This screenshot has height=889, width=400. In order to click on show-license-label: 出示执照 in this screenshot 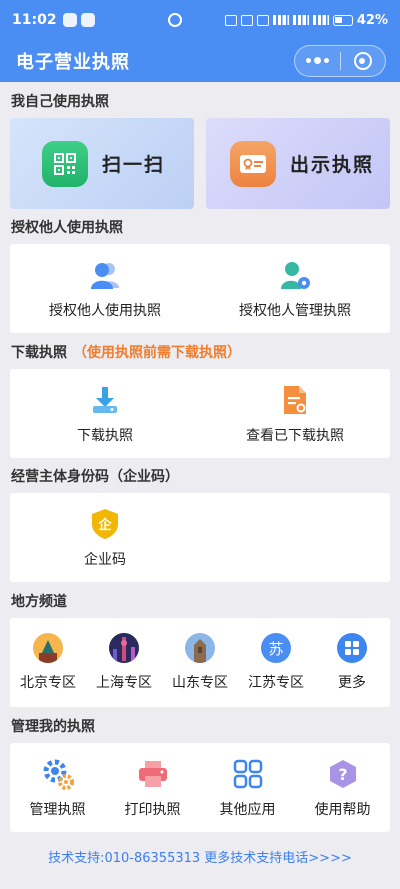, I will do `click(332, 165)`.